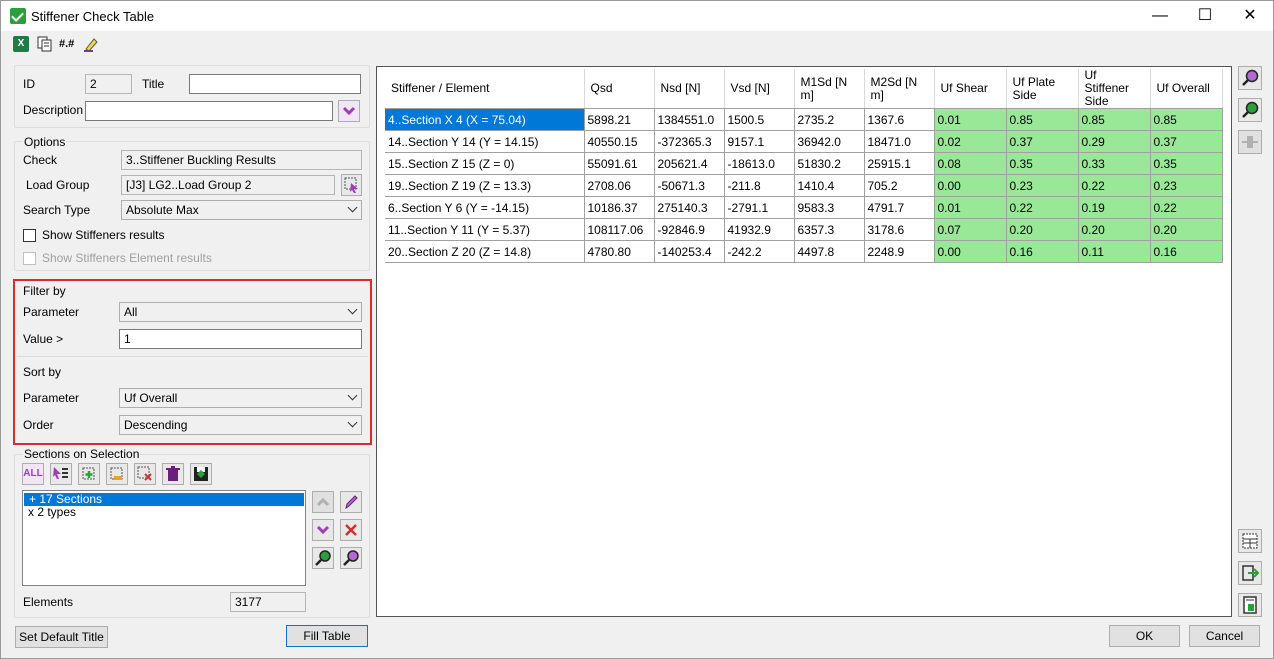  I want to click on clear-list-button, so click(351, 530).